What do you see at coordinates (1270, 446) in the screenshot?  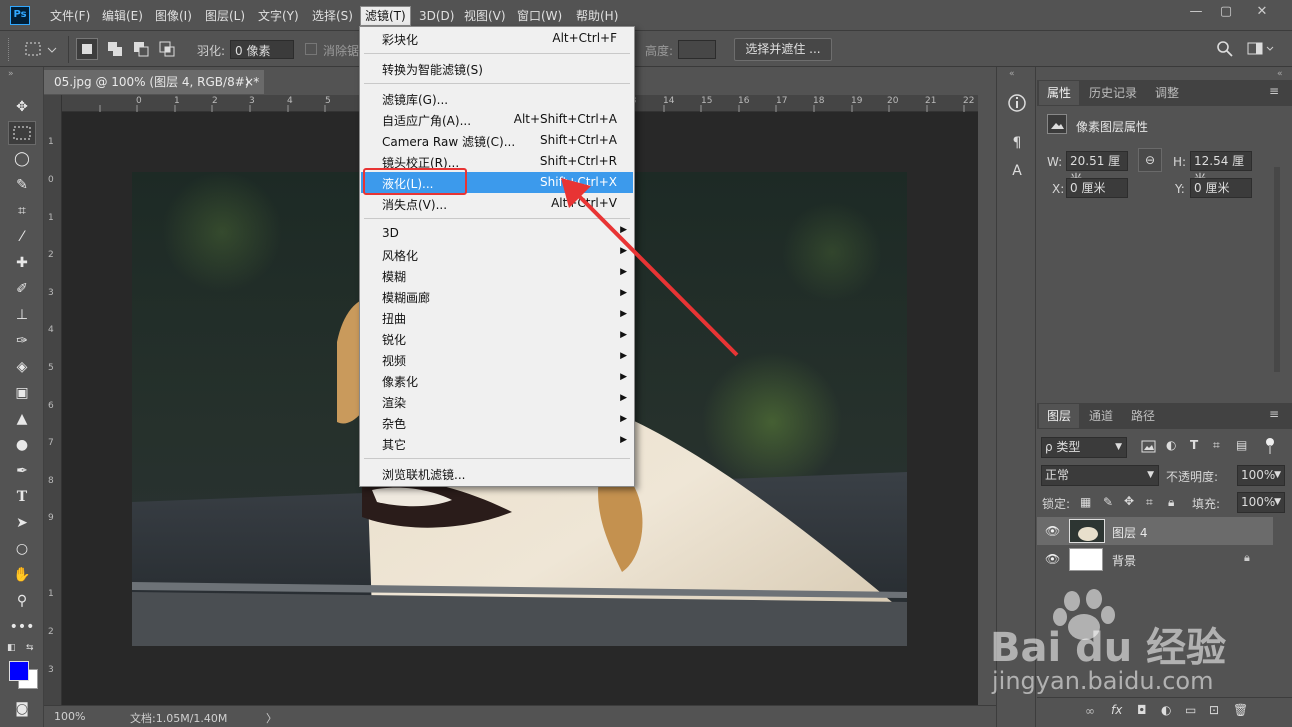 I see `filter-toggle-icon` at bounding box center [1270, 446].